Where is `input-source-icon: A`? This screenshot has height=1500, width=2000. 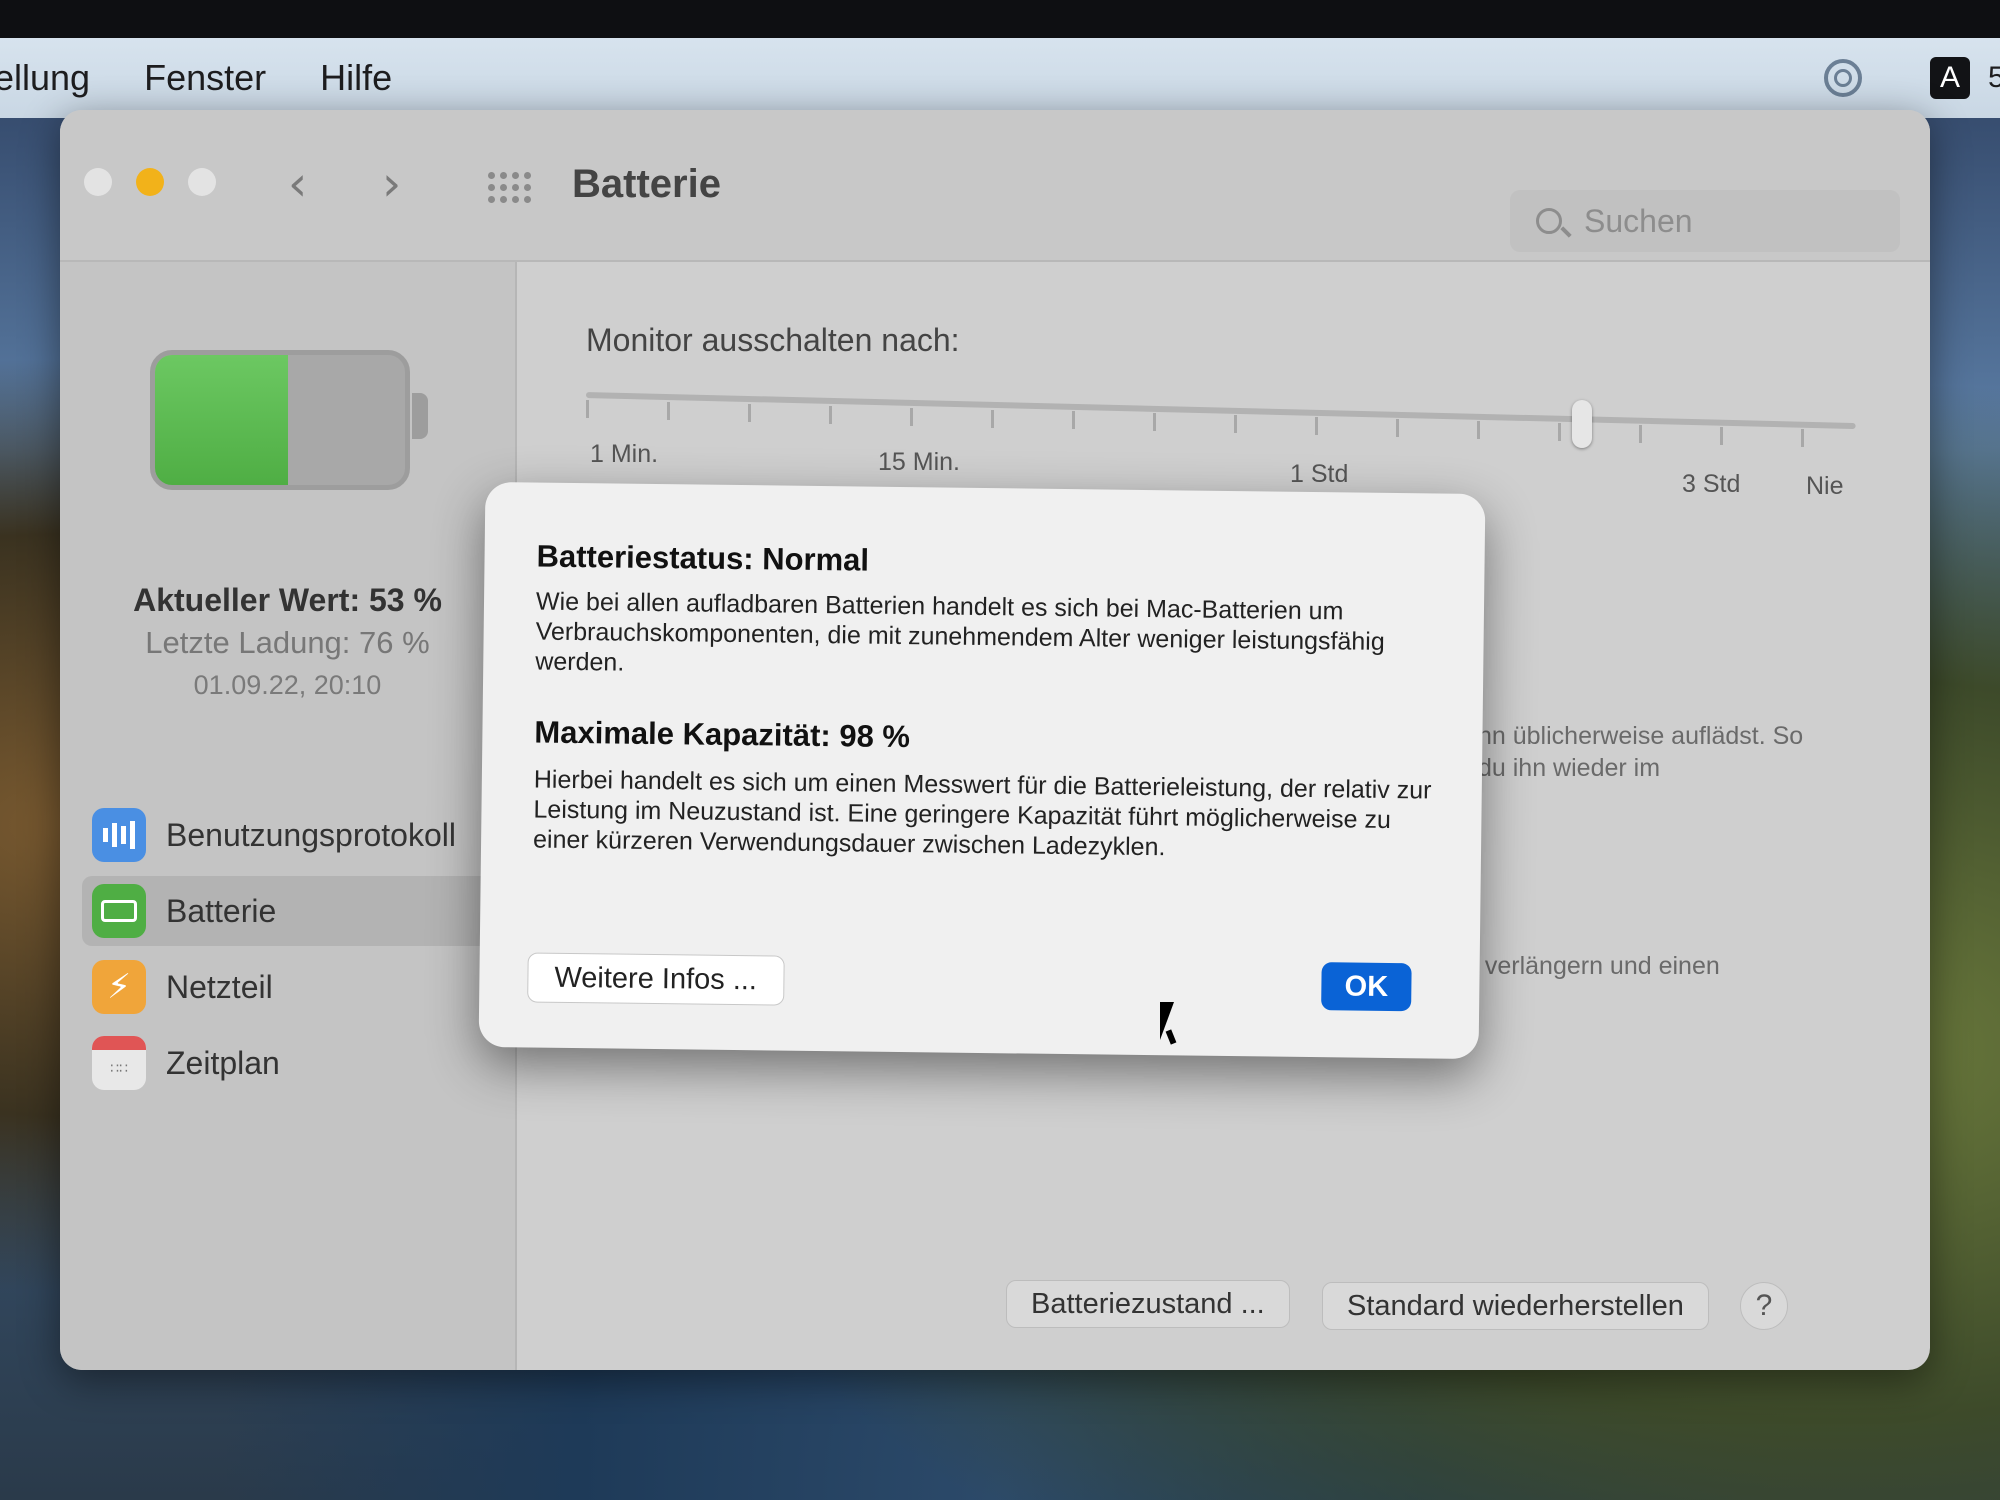
input-source-icon: A is located at coordinates (1950, 78).